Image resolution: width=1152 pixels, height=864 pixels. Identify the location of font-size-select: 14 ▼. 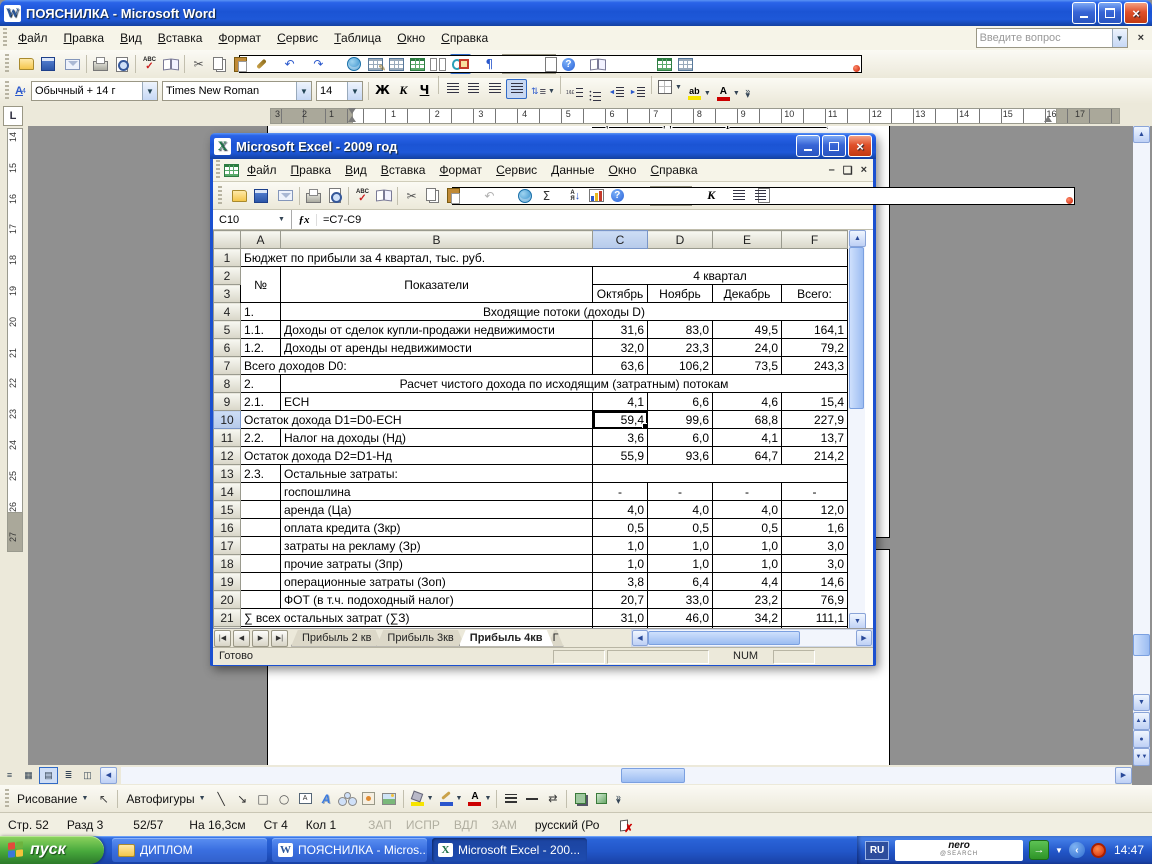
(339, 91).